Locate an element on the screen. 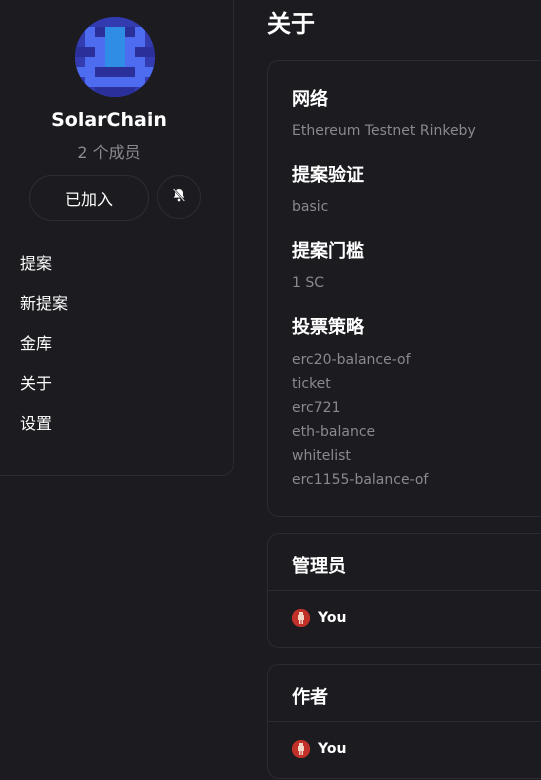 Image resolution: width=541 pixels, height=780 pixels. nav-item-proposals: 提案 is located at coordinates (44, 271).